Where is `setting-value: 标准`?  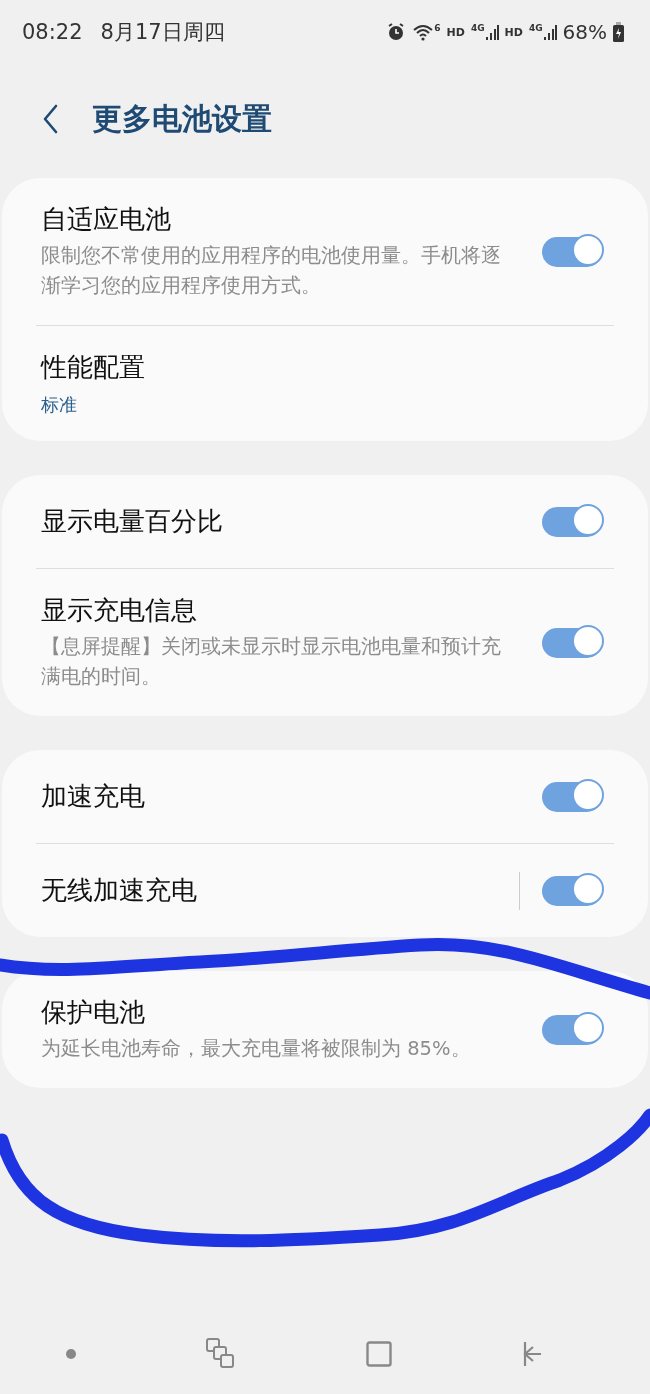
setting-value: 标准 is located at coordinates (59, 405).